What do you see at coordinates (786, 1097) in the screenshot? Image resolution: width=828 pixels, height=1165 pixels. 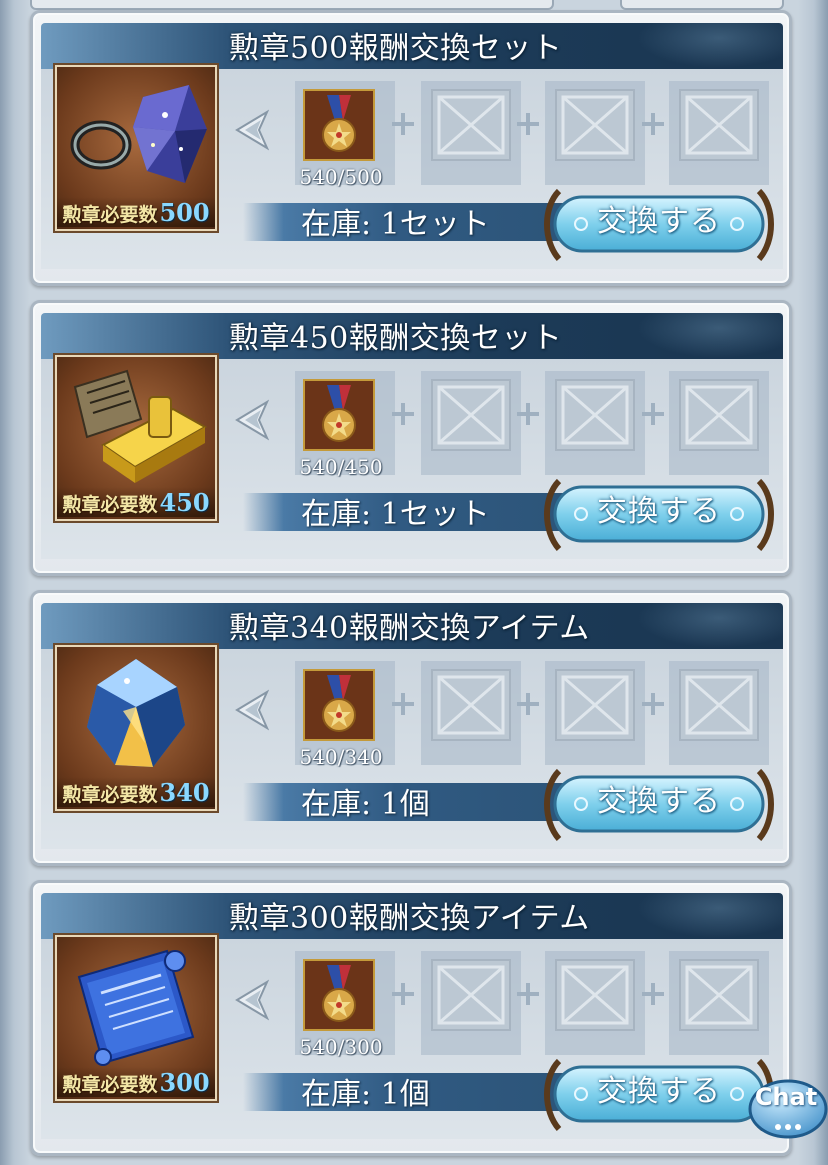 I see `chat-label: Chat` at bounding box center [786, 1097].